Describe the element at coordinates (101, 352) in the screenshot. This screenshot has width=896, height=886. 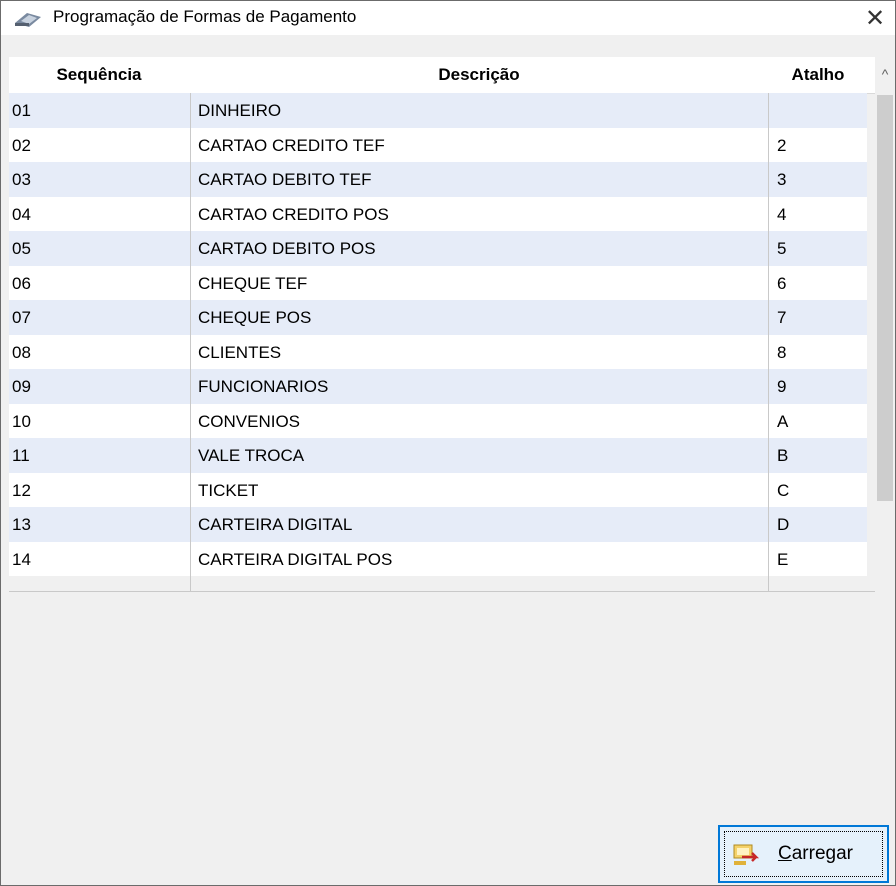
I see `cell-sequence: 08` at that location.